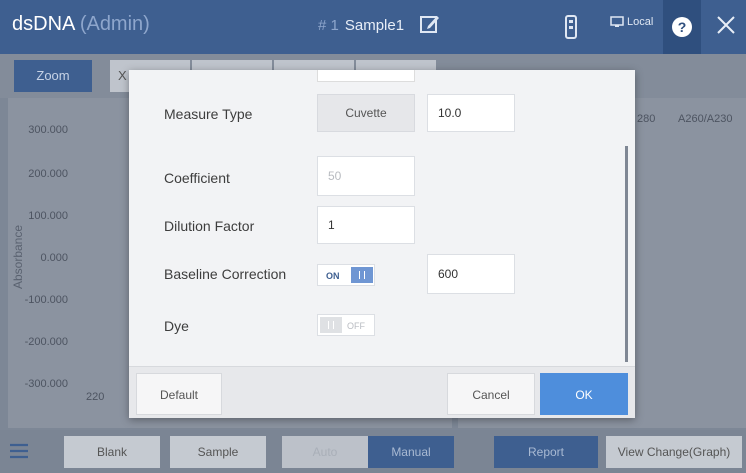 The image size is (746, 473). What do you see at coordinates (366, 225) in the screenshot?
I see `dilution-factor-field: 1` at bounding box center [366, 225].